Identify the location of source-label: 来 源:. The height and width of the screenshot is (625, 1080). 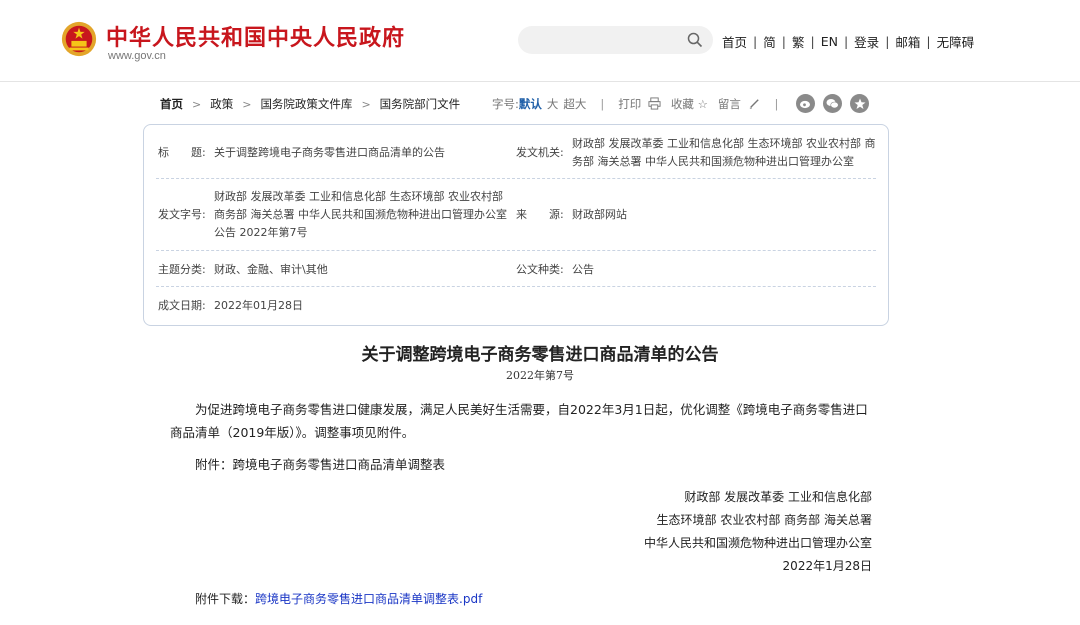
(540, 214).